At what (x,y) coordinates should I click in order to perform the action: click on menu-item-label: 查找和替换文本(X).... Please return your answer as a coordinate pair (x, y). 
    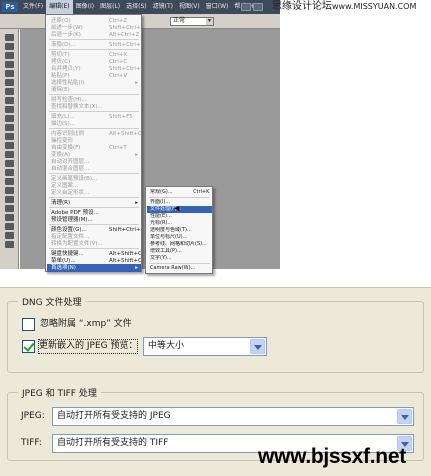
    Looking at the image, I should click on (77, 107).